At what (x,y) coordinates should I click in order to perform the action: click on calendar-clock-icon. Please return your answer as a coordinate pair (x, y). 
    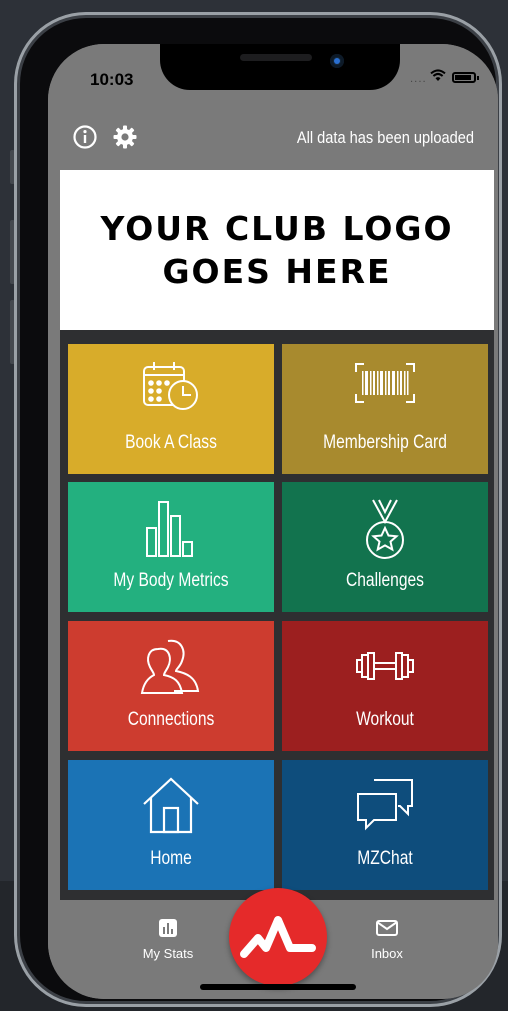
    Looking at the image, I should click on (170, 386).